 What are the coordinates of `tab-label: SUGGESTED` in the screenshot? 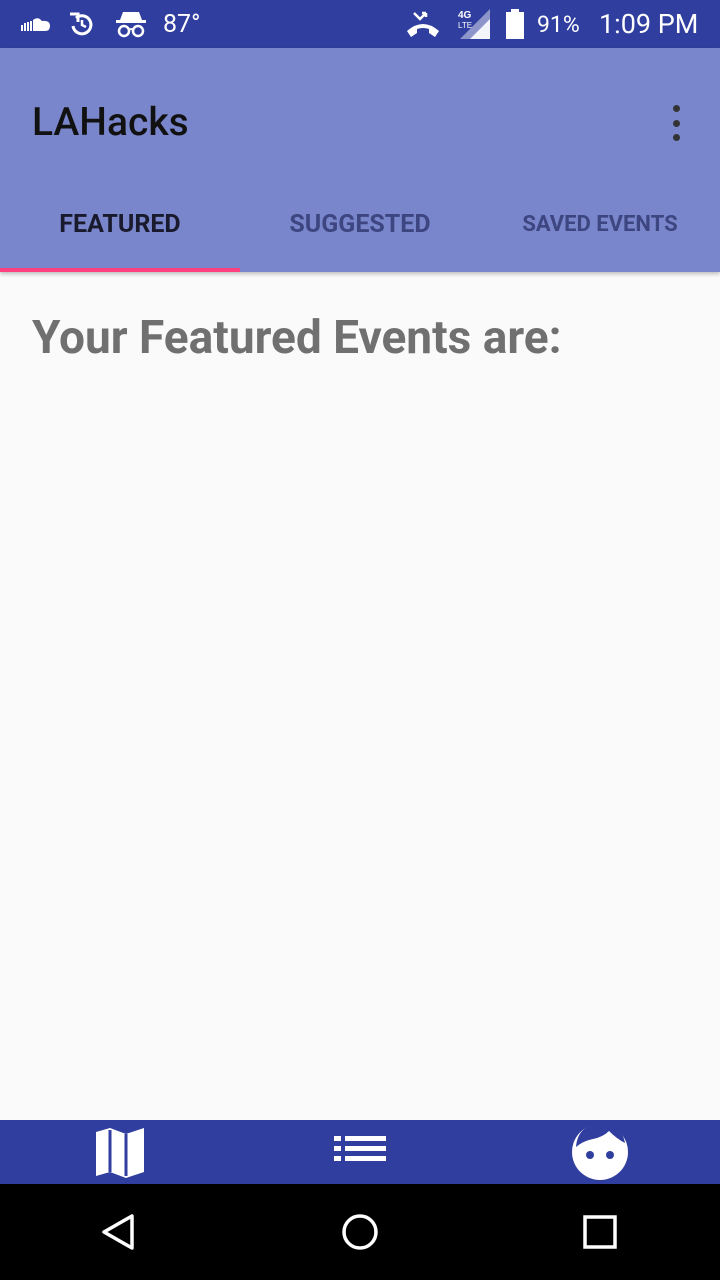 It's located at (360, 224).